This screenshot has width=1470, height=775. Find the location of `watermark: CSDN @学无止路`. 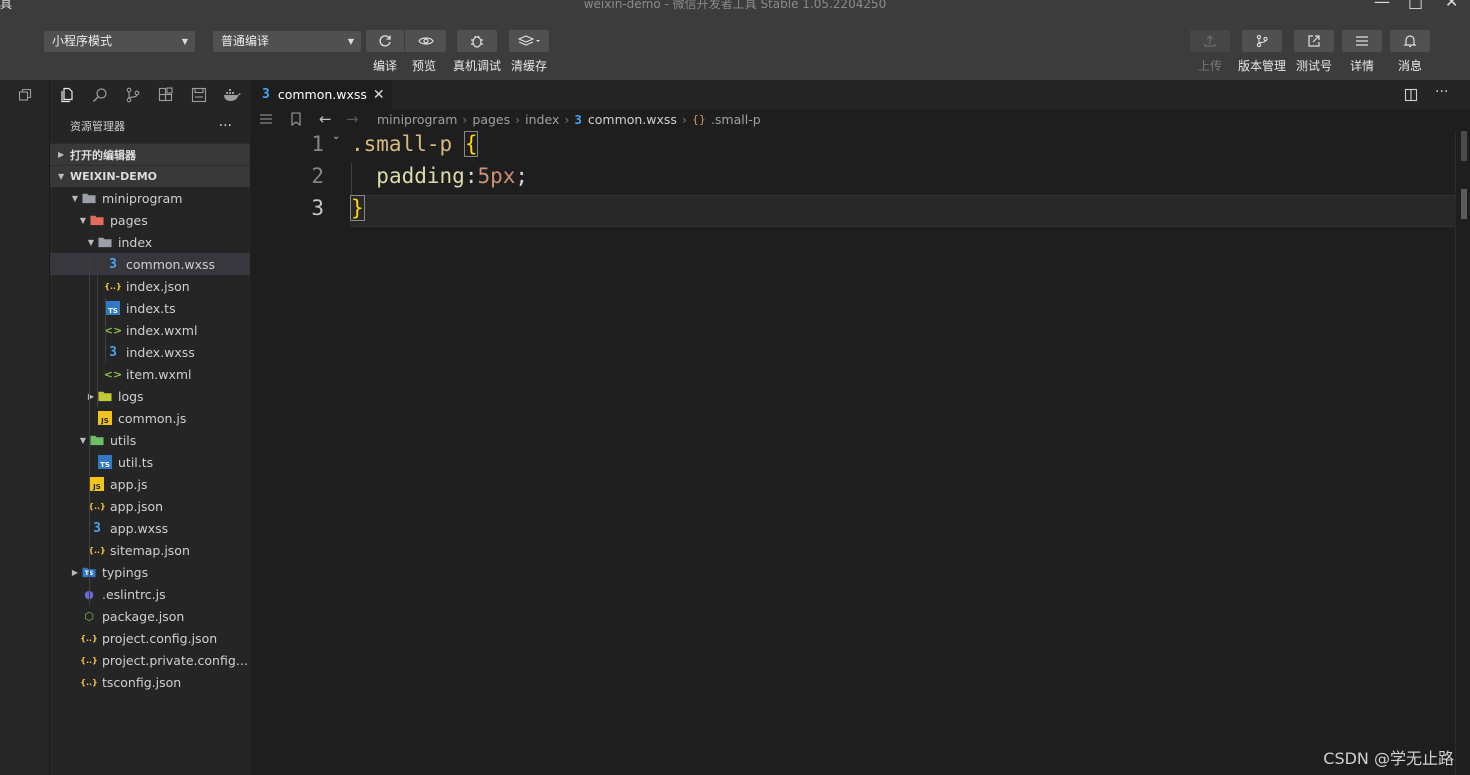

watermark: CSDN @学无止路 is located at coordinates (1388, 758).